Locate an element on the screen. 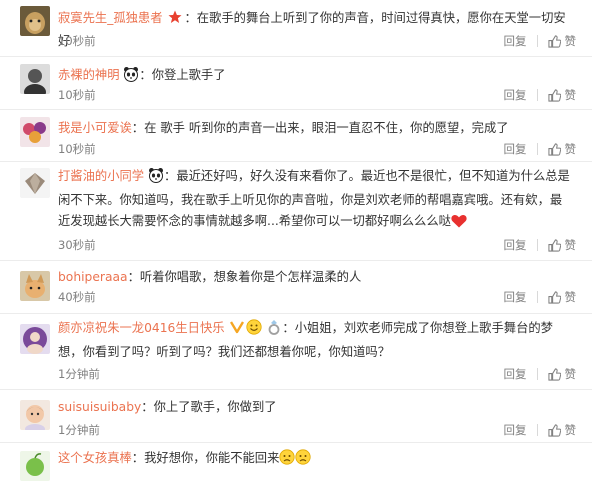 The image size is (592, 481). comment-body: 赤裸的神明 ：你登上歌手了 is located at coordinates (316, 77).